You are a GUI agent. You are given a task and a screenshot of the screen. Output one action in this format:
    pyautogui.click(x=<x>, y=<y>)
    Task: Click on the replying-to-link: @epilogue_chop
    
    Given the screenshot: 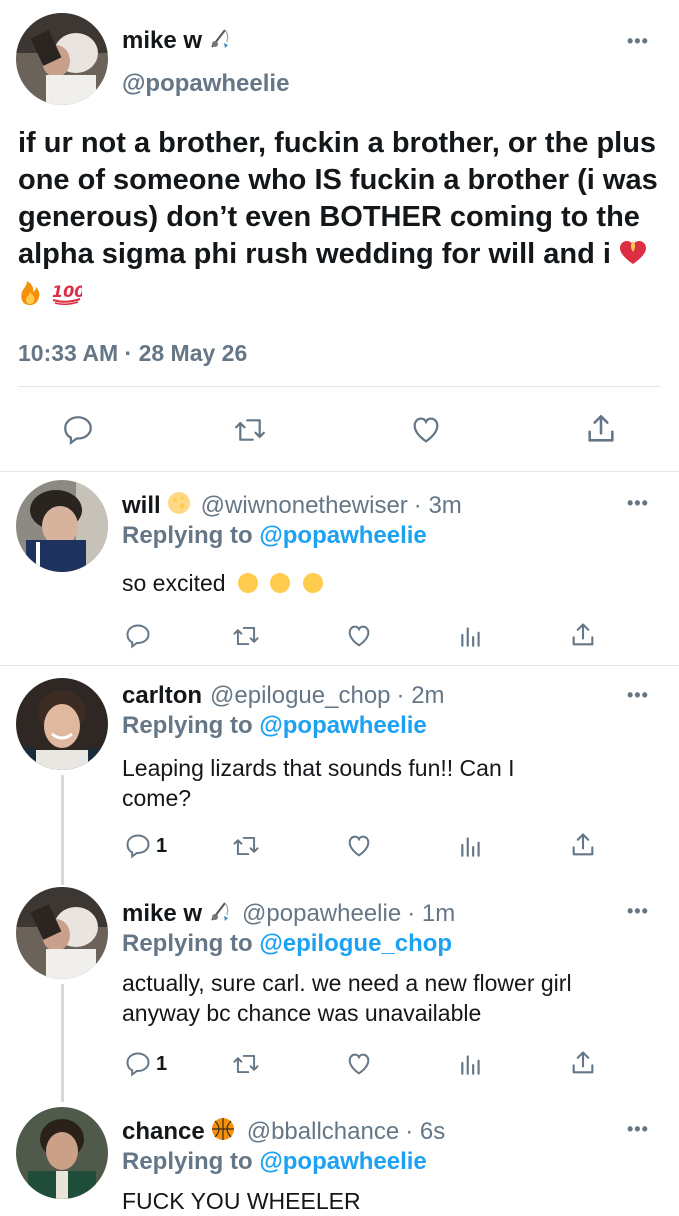 What is the action you would take?
    pyautogui.click(x=355, y=943)
    